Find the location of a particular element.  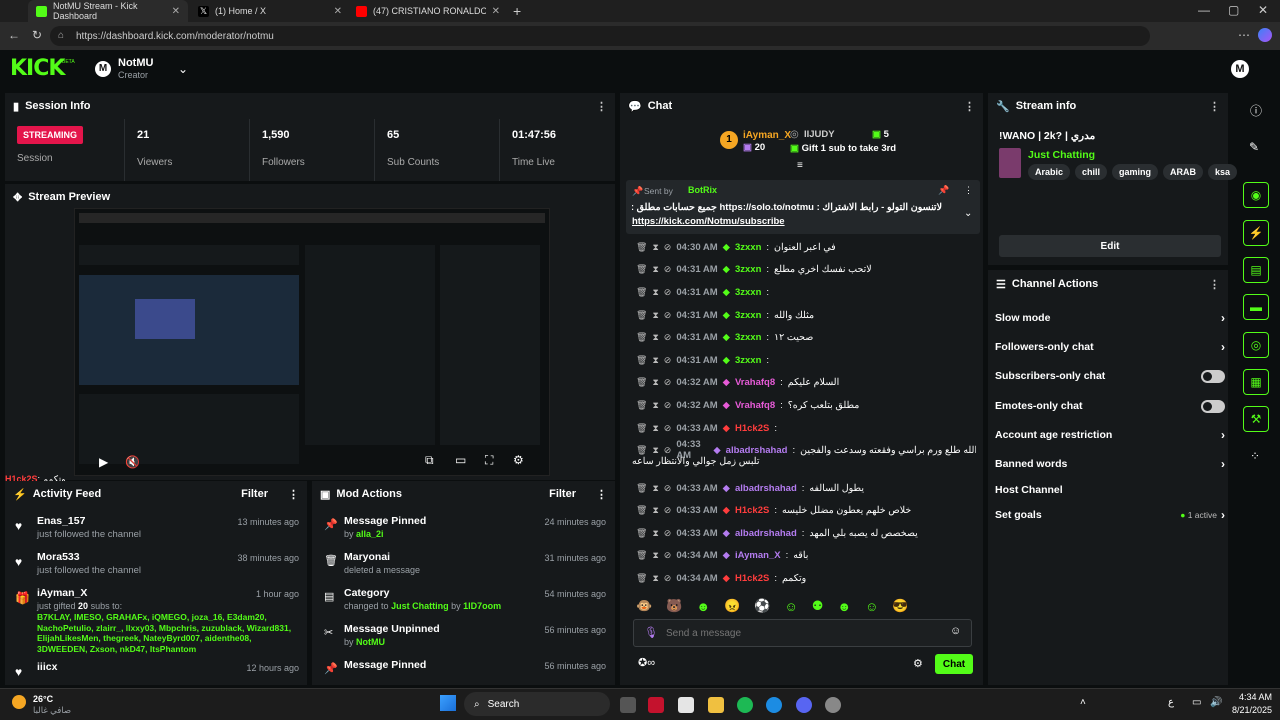

ticket-icon: ✪∞ is located at coordinates (646, 662).